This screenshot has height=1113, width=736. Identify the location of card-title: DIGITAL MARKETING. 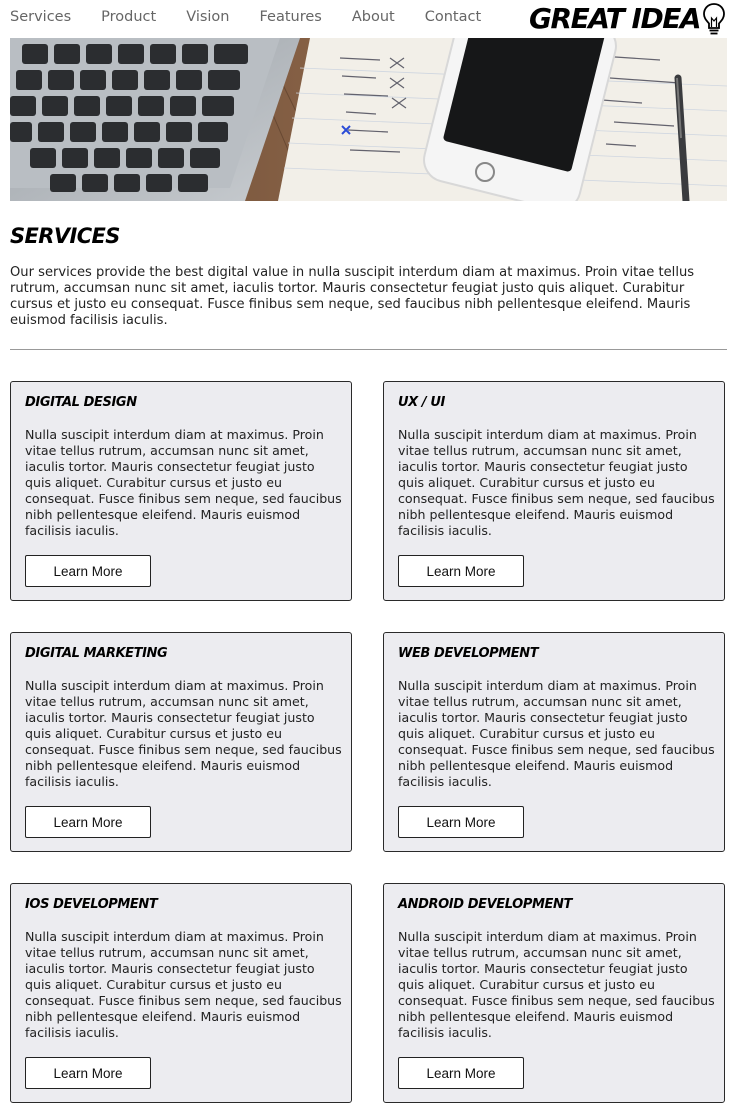
(96, 653).